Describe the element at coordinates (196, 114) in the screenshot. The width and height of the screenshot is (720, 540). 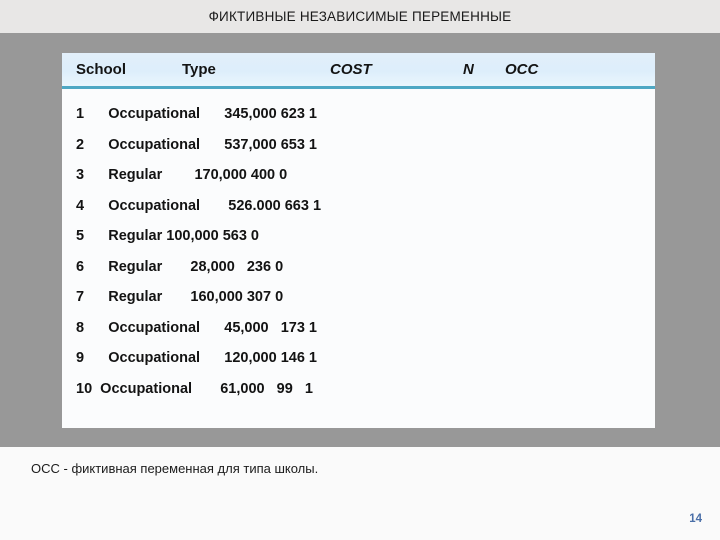
I see `table-row: 1 Occupational 345,000 623 1` at that location.